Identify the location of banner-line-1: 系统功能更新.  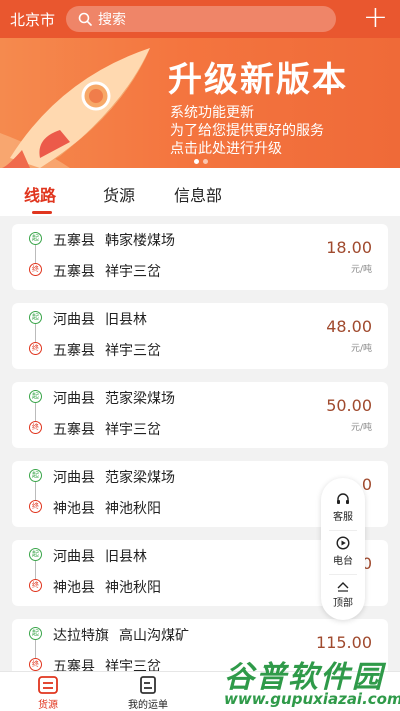
(212, 113).